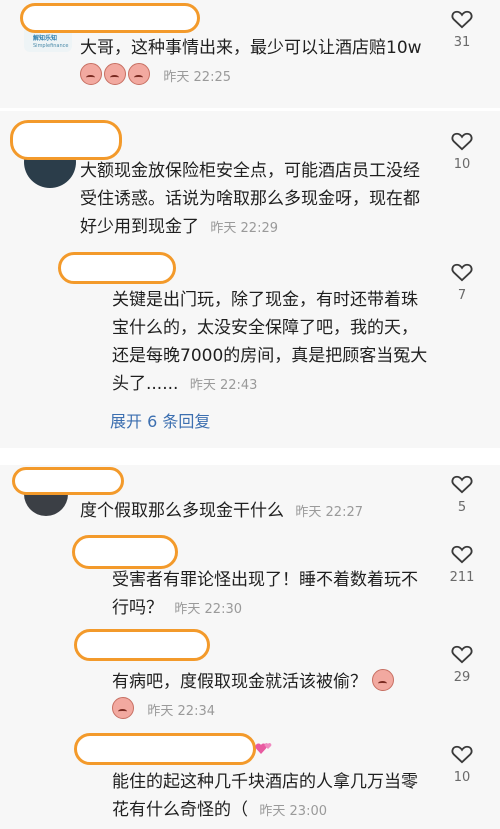 The height and width of the screenshot is (829, 500). What do you see at coordinates (265, 594) in the screenshot?
I see `reply-body: 受害者有罪论怪出现了！睡不着数着玩不行吗？` at bounding box center [265, 594].